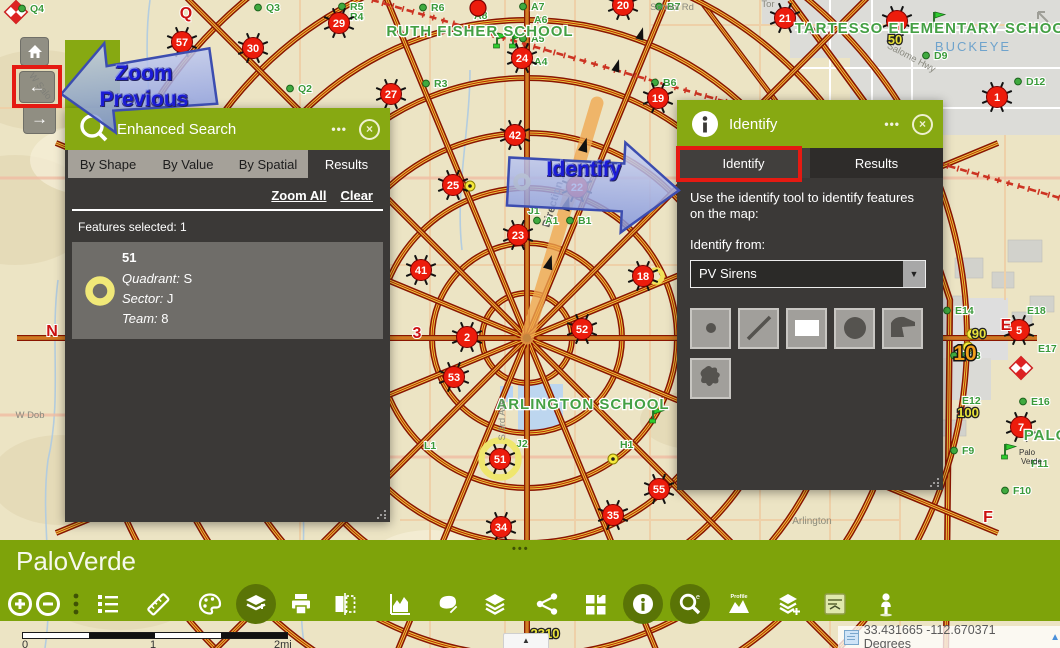 The image size is (1060, 648). I want to click on map-point-label: Q2, so click(305, 89).